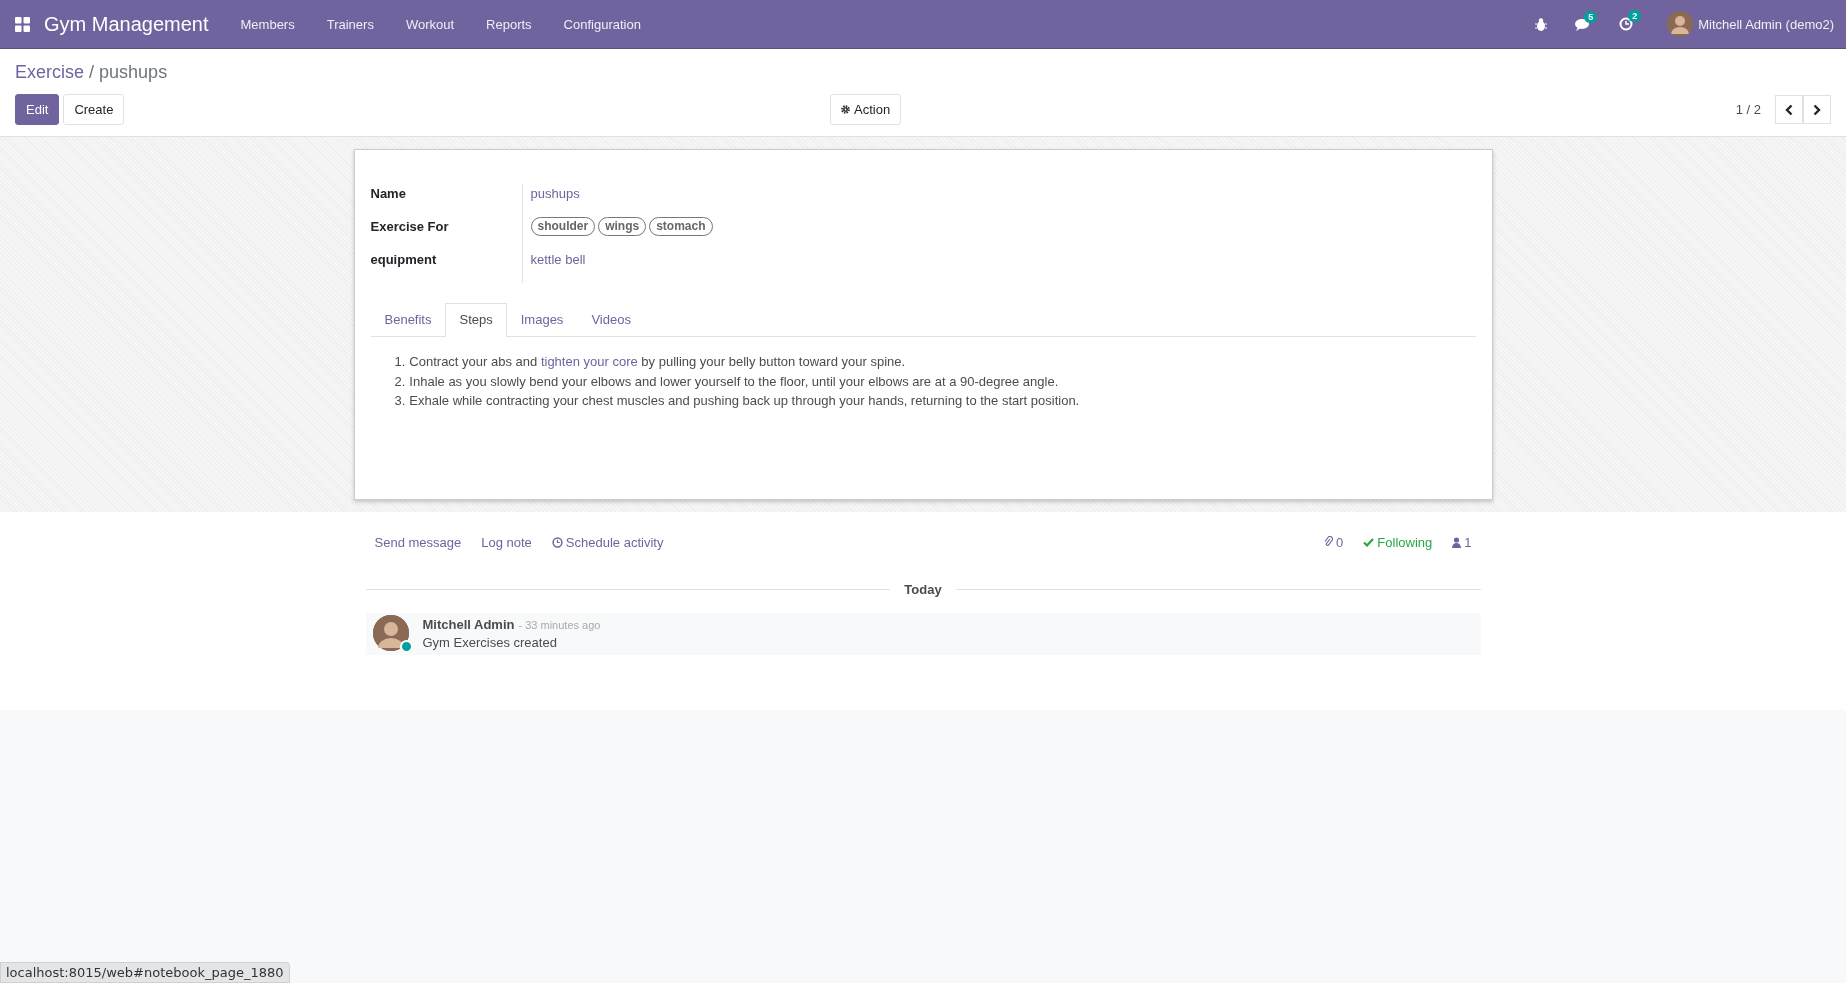 This screenshot has width=1846, height=983. I want to click on activity-count-badge: 2, so click(1635, 16).